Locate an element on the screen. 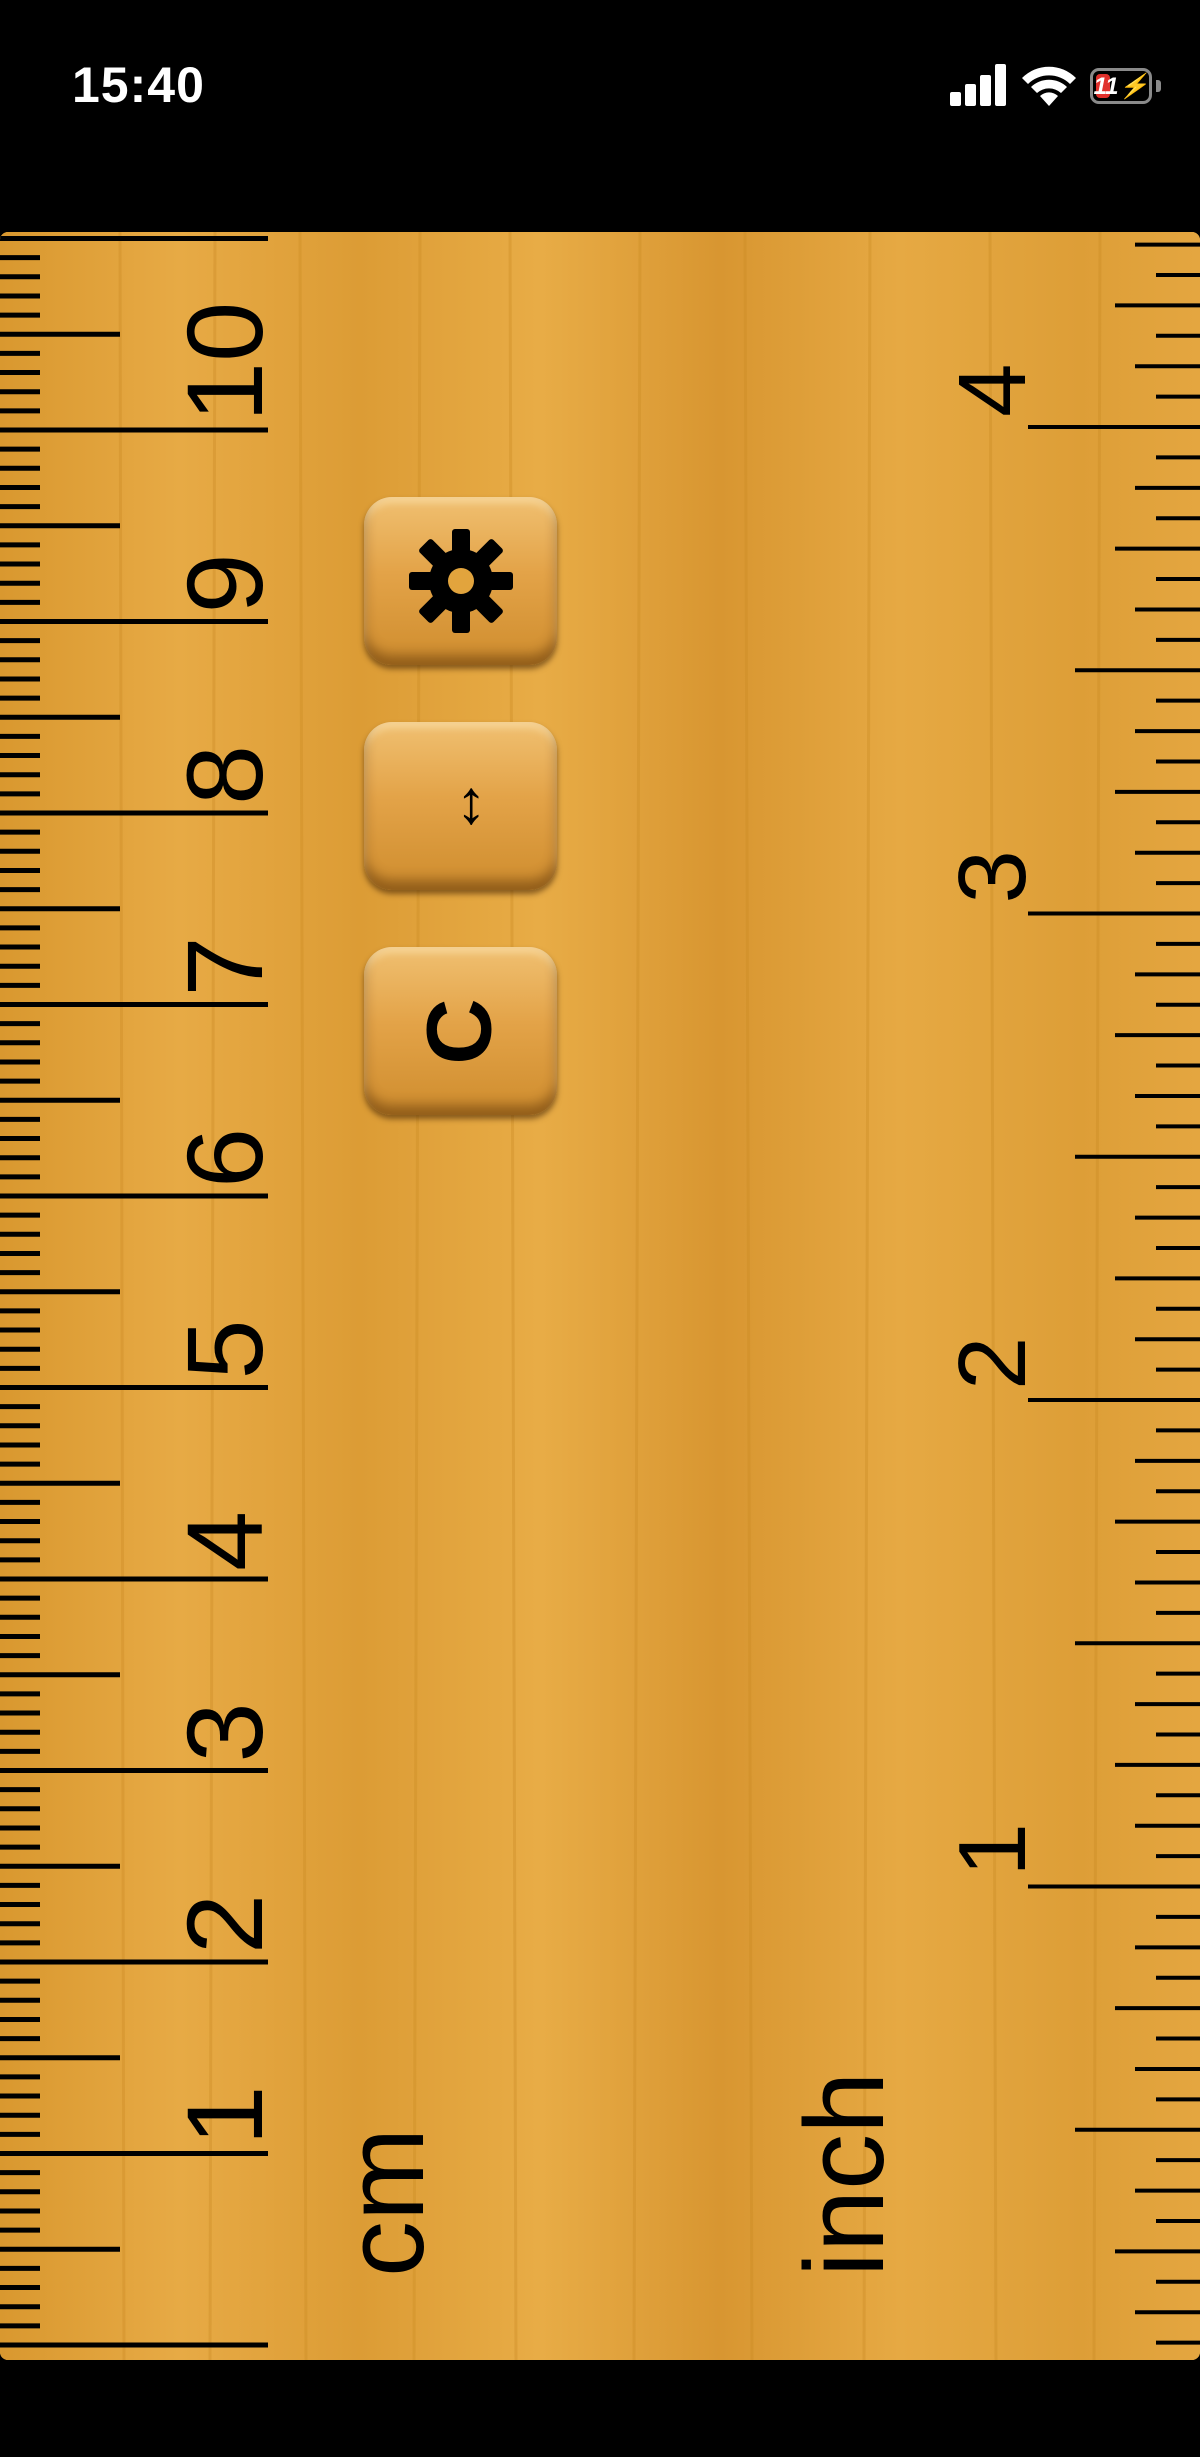 This screenshot has height=2457, width=1200. battery-cap is located at coordinates (1158, 86).